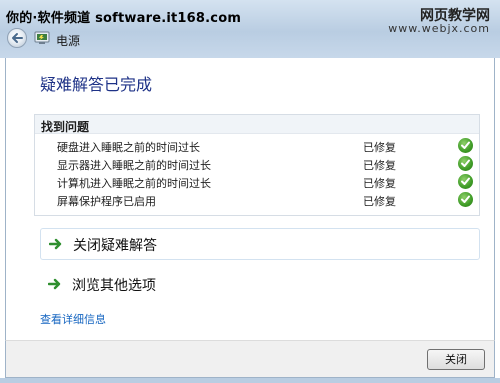 The image size is (500, 383). I want to click on close-button: 关闭, so click(456, 359).